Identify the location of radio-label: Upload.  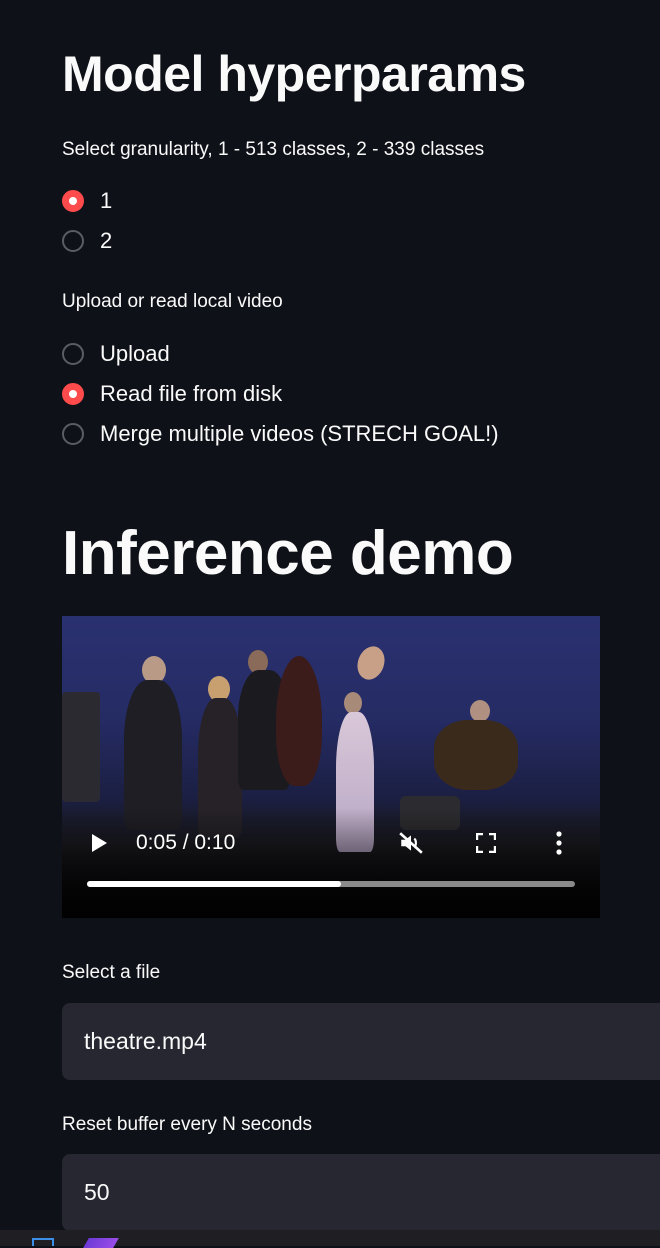
(135, 353).